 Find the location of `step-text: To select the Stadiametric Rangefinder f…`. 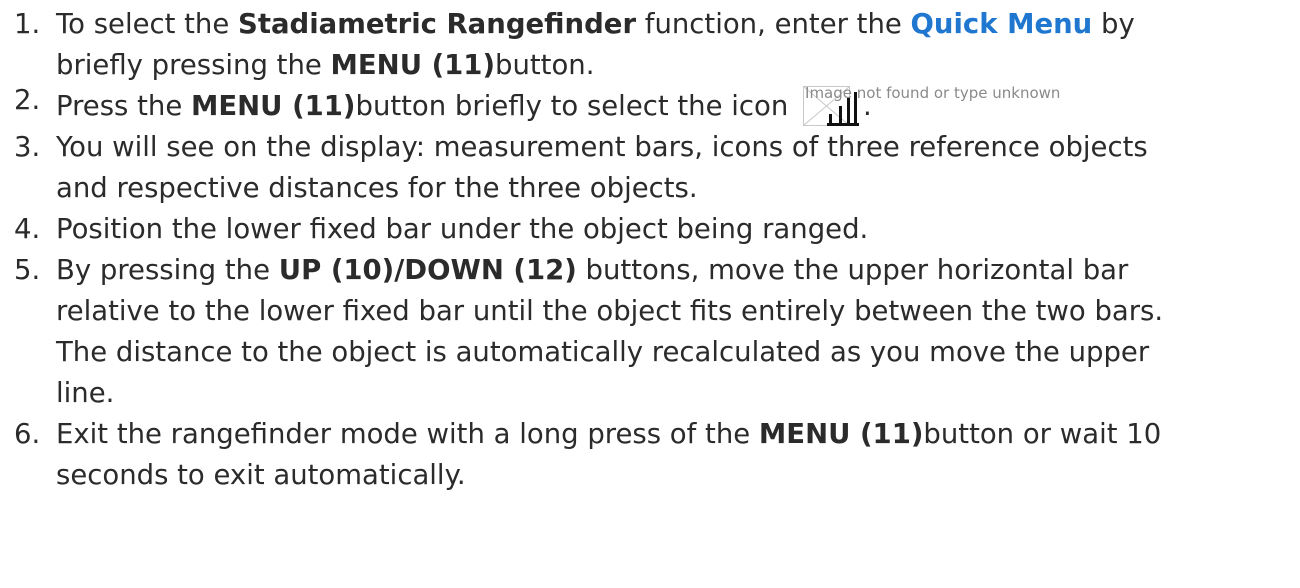

step-text: To select the Stadiametric Rangefinder f… is located at coordinates (616, 45).